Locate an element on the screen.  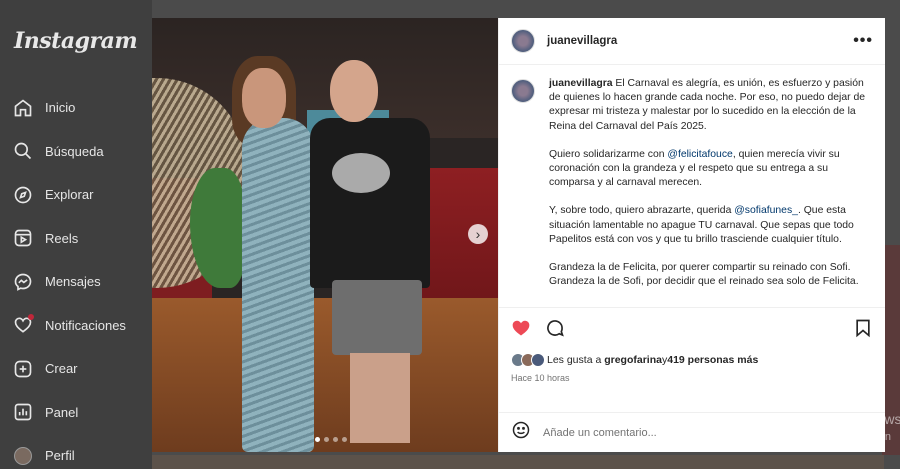
sidebar-item-notificaciones: Notificaciones is located at coordinates (76, 326).